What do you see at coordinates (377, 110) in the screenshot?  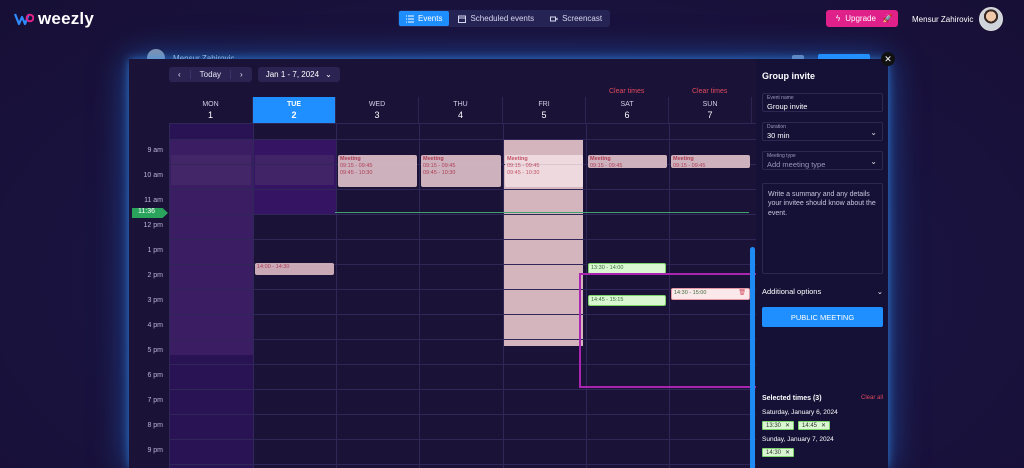 I see `day-header-wed: WED 3` at bounding box center [377, 110].